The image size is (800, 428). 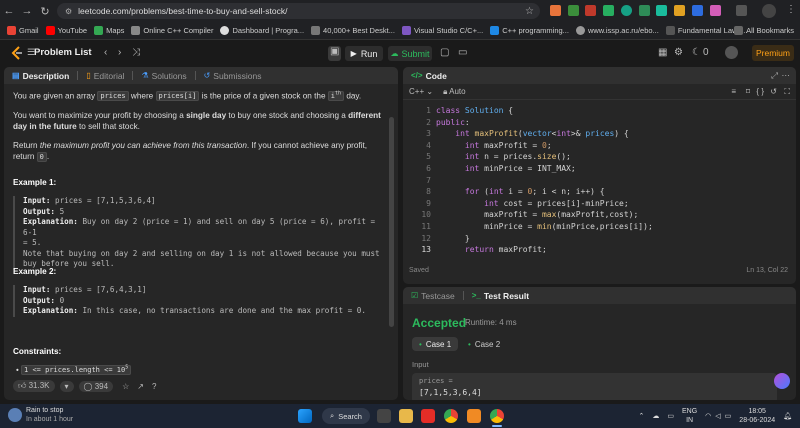 What do you see at coordinates (17, 53) in the screenshot?
I see `leetcode-logo-icon` at bounding box center [17, 53].